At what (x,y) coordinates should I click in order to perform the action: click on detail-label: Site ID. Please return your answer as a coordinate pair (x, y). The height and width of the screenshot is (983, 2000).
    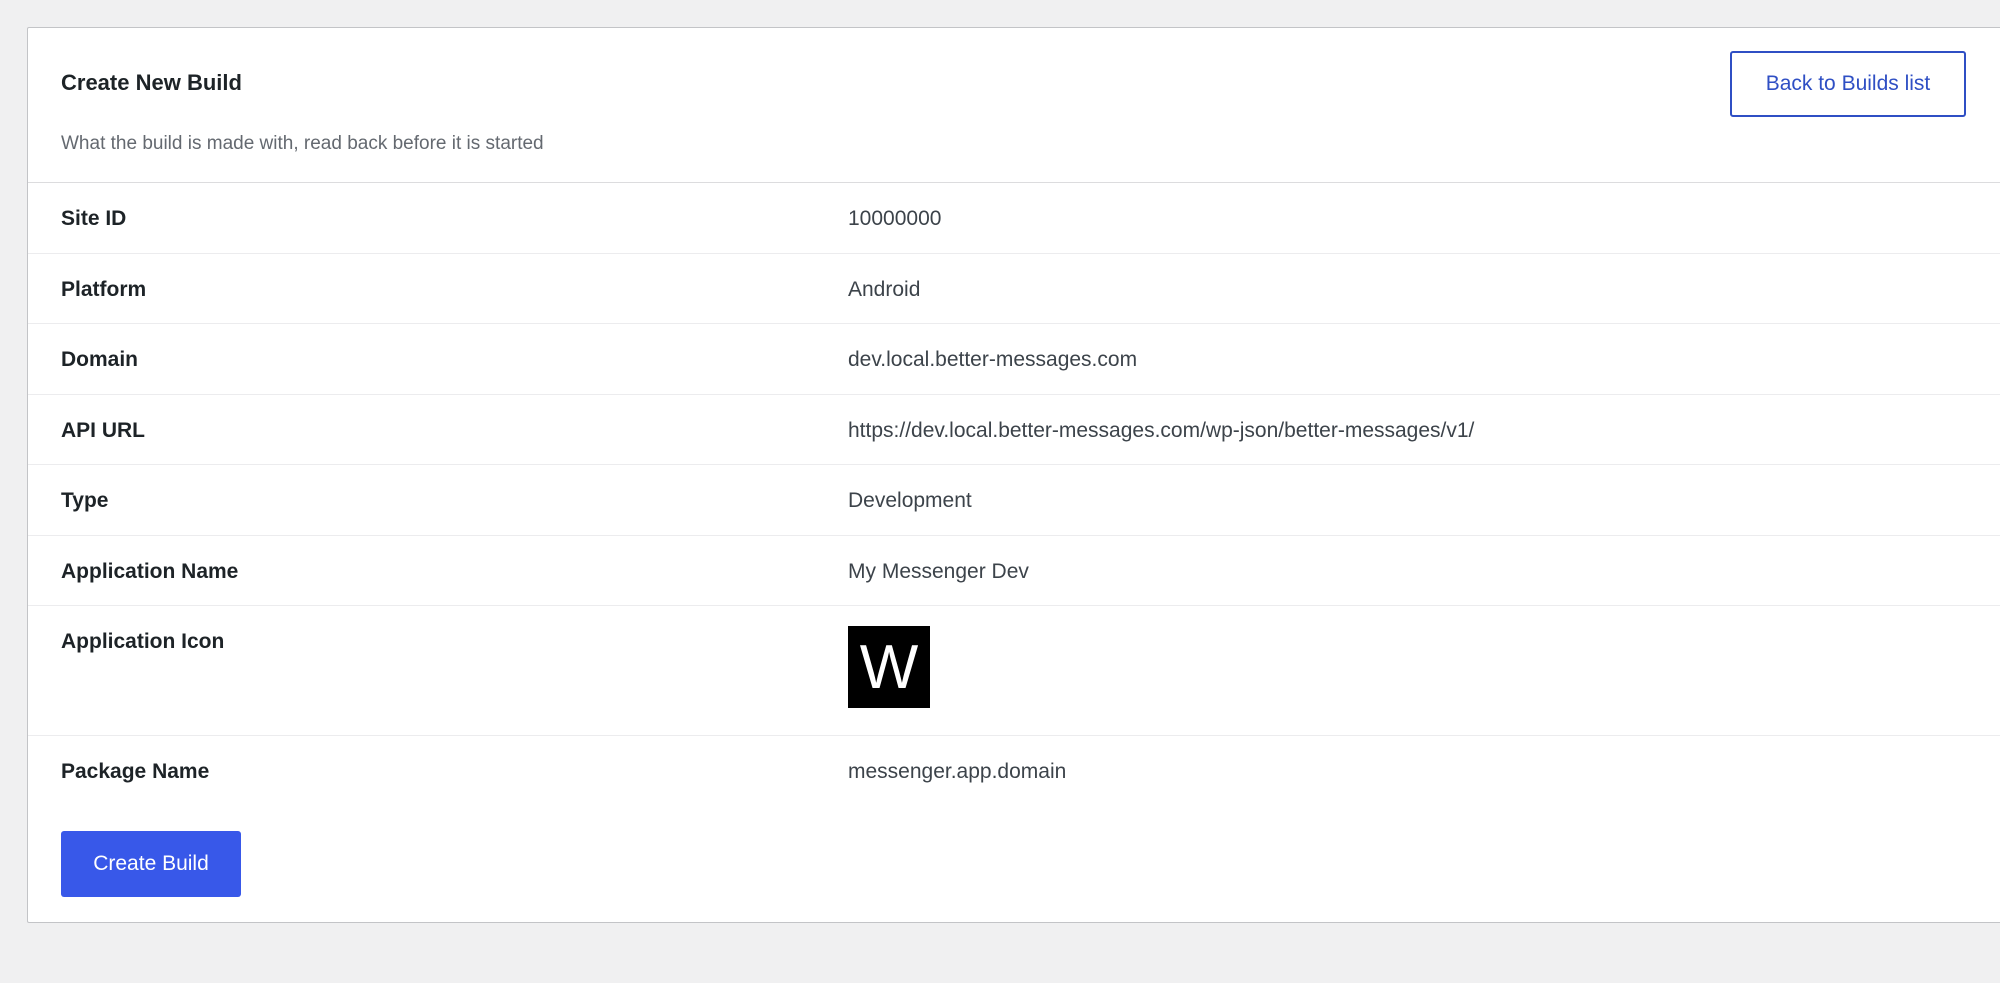
    Looking at the image, I should click on (94, 218).